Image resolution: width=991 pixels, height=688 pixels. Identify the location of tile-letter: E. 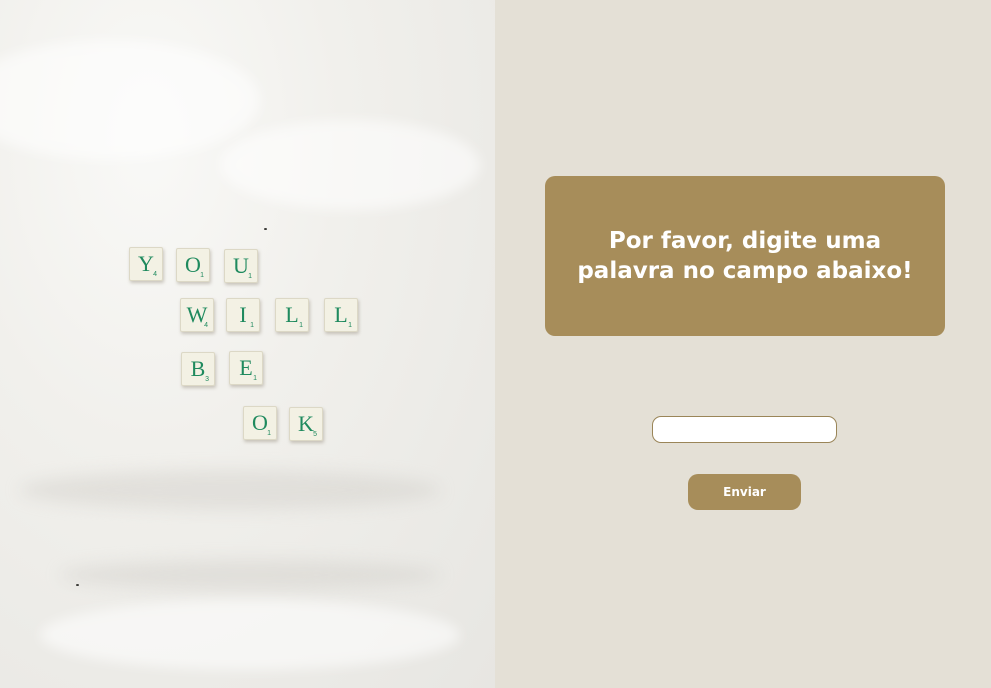
(246, 367).